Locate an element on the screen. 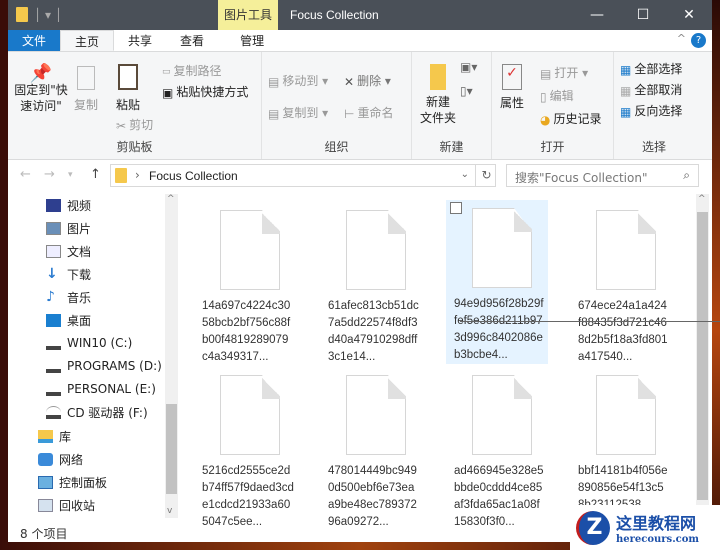 The width and height of the screenshot is (720, 550). minimize-button: — is located at coordinates (597, 15).